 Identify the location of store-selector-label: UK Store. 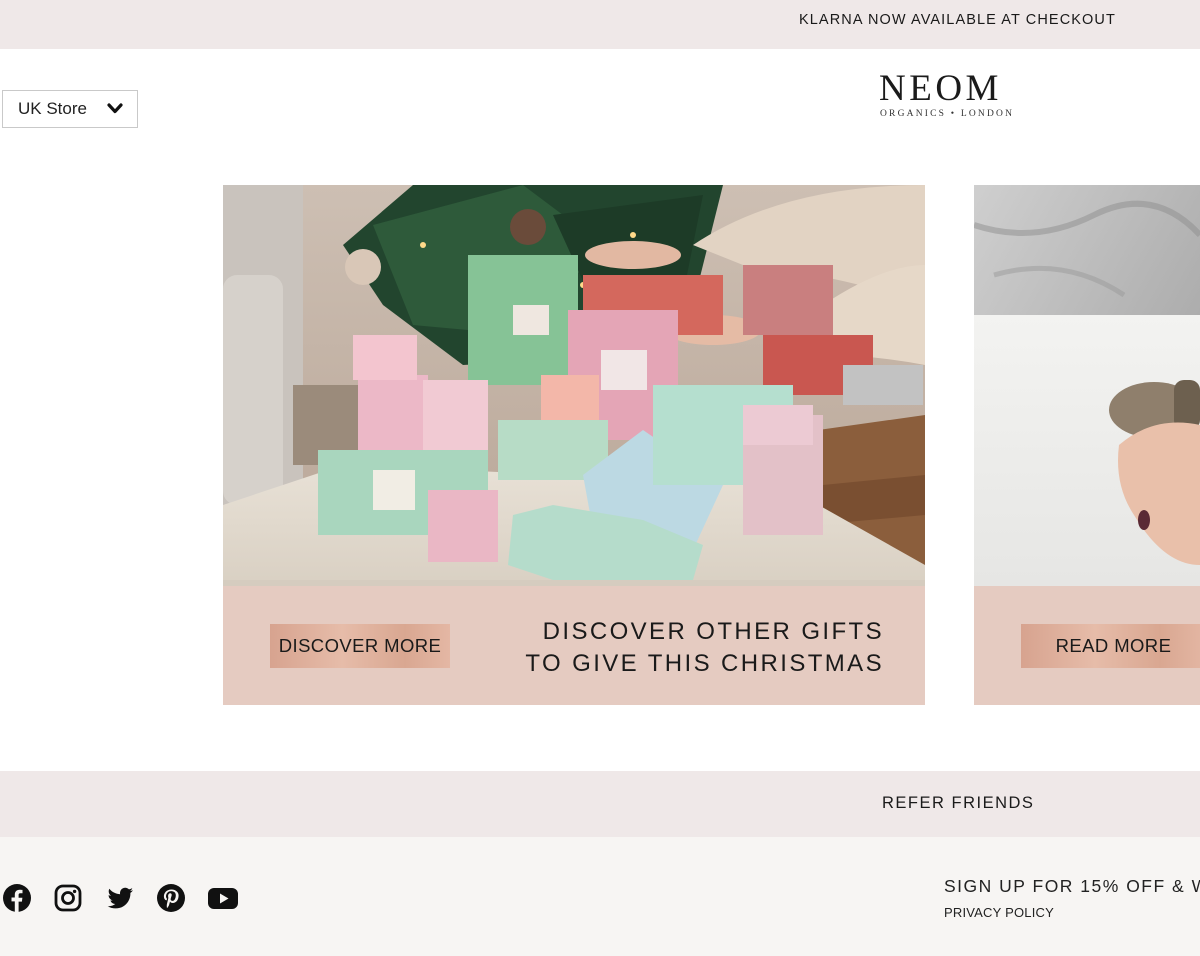
(52, 108).